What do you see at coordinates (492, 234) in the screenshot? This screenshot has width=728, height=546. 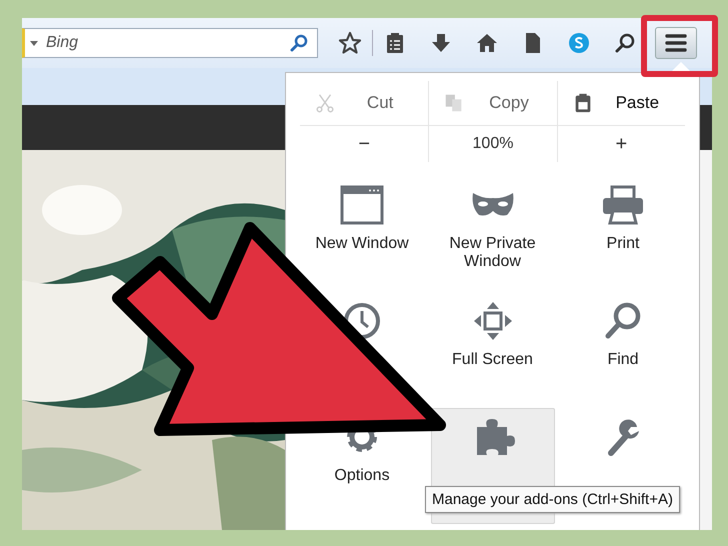 I see `mask-menu-item: New Private Window` at bounding box center [492, 234].